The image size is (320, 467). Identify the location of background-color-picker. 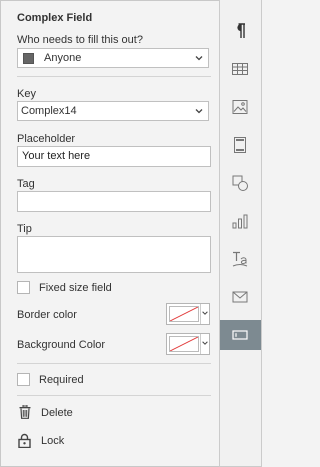
(188, 344).